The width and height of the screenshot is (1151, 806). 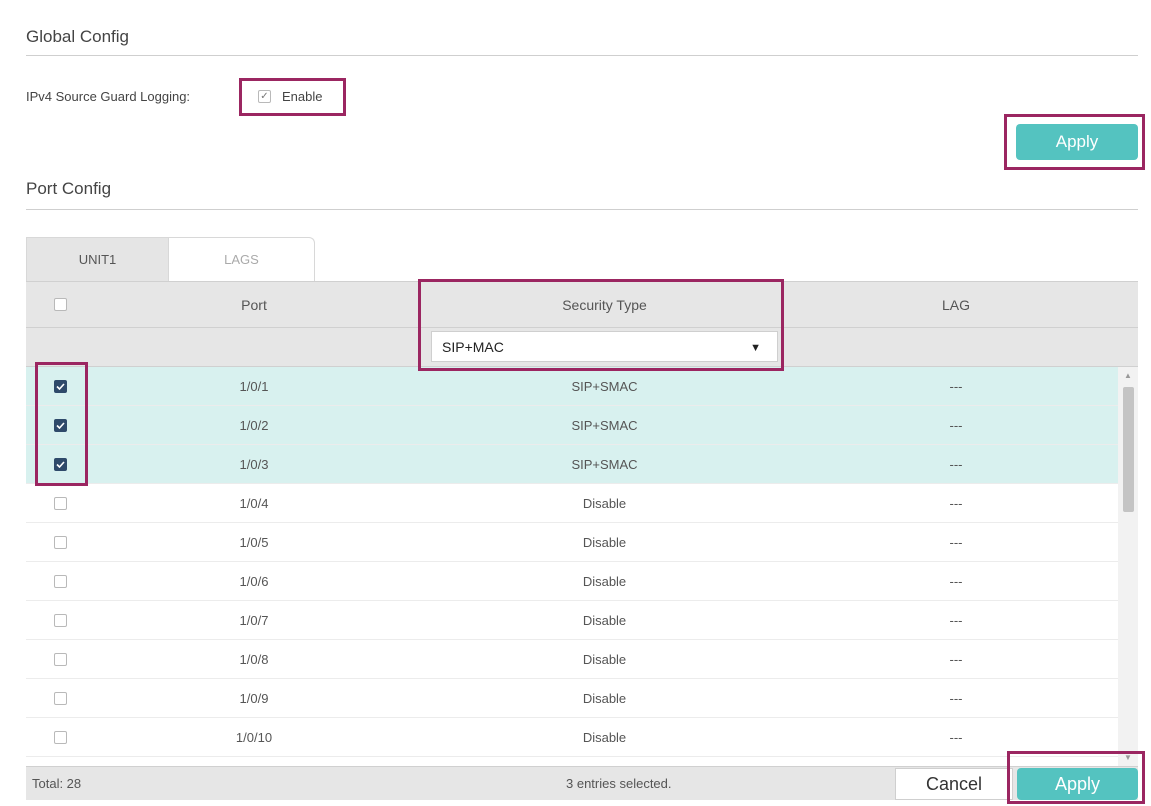 What do you see at coordinates (60, 304) in the screenshot?
I see `select-all-checkbox` at bounding box center [60, 304].